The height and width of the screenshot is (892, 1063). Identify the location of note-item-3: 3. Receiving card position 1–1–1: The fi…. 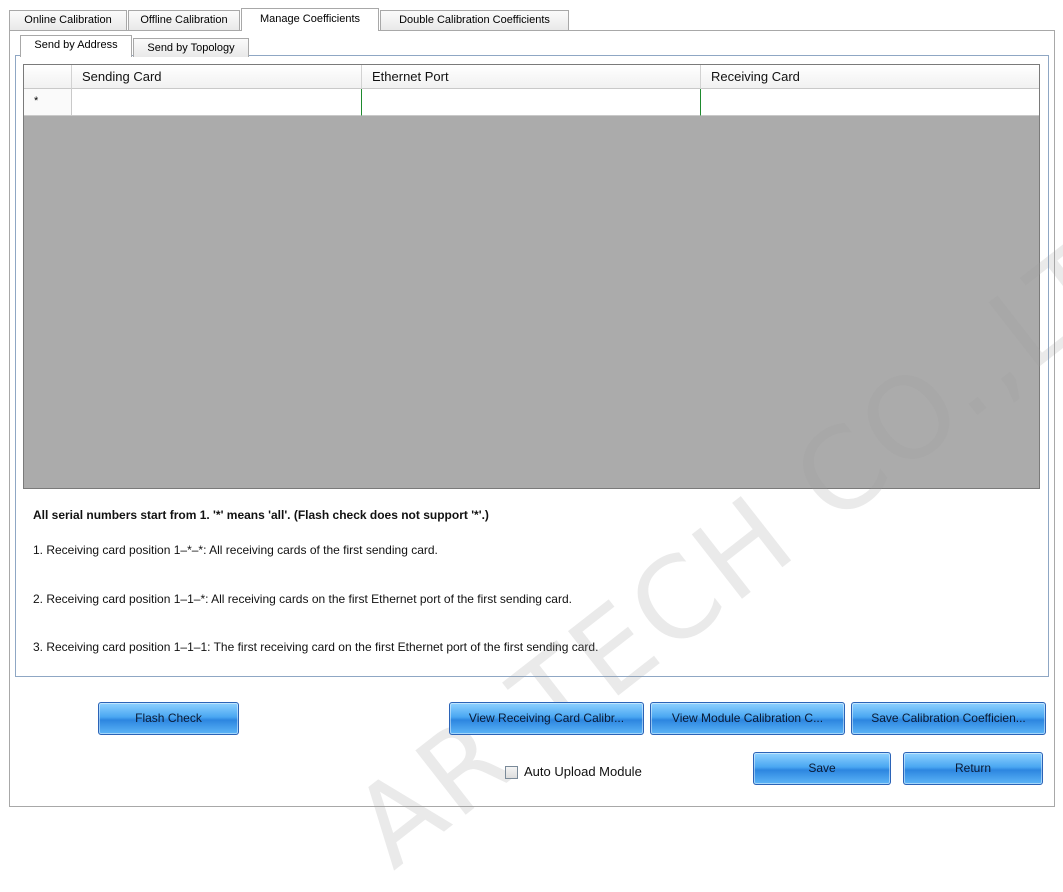
(316, 647).